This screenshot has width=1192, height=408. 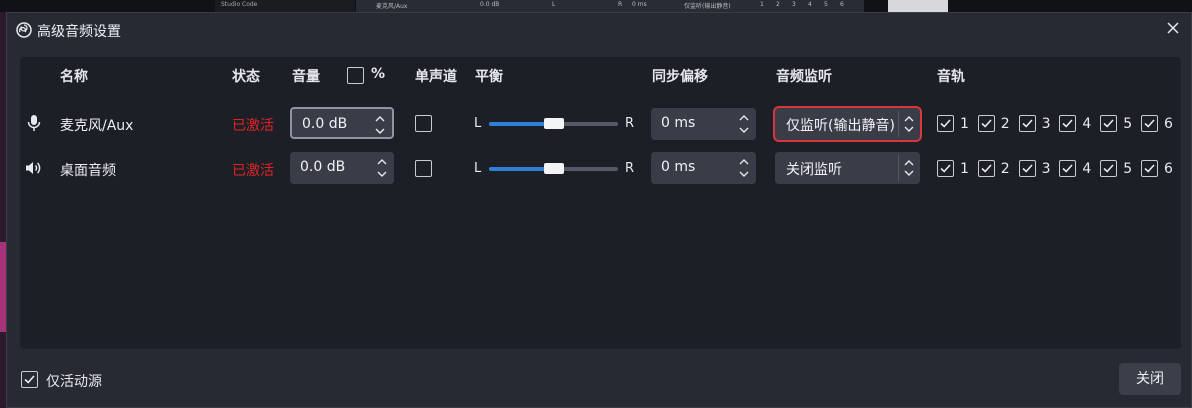 What do you see at coordinates (490, 4) in the screenshot?
I see `background-mixer-volume: 0.0 dB` at bounding box center [490, 4].